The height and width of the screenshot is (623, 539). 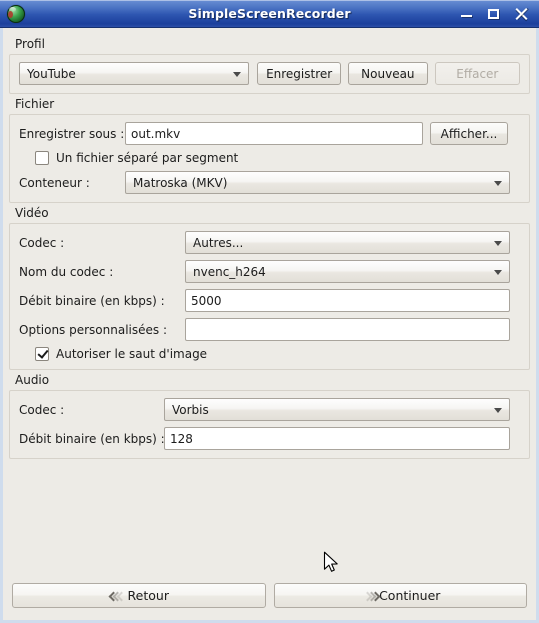 I want to click on audio-bitrate-value: 128, so click(x=181, y=438).